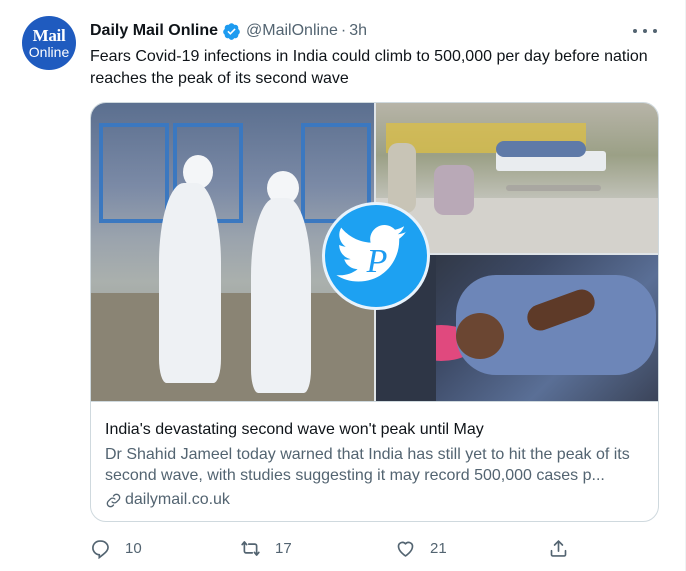 The image size is (686, 571). What do you see at coordinates (340, 548) in the screenshot?
I see `tweet-actions: 10 17 21` at bounding box center [340, 548].